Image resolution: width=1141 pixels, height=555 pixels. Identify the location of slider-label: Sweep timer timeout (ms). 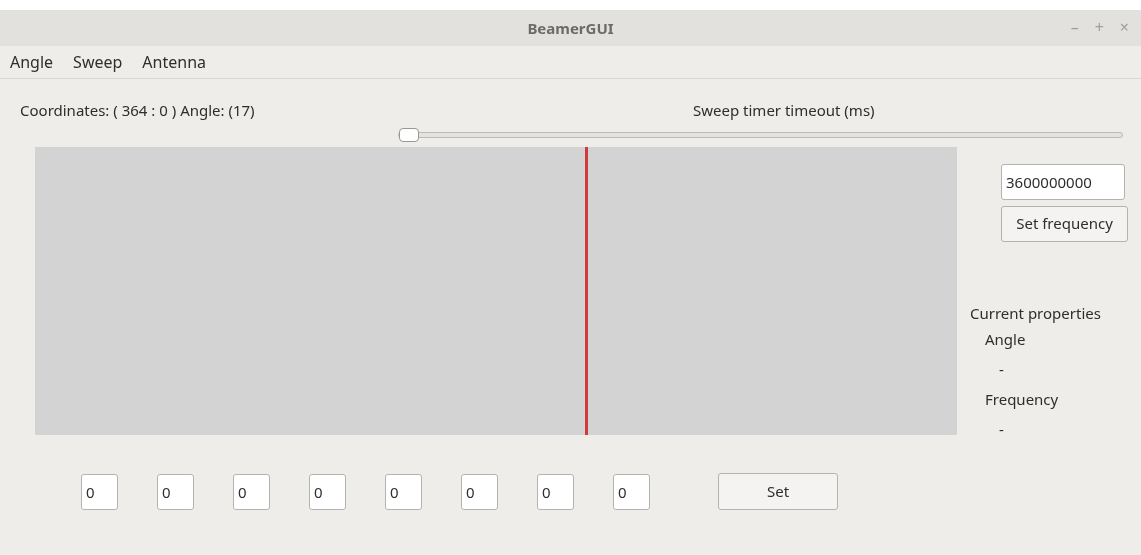
(784, 110).